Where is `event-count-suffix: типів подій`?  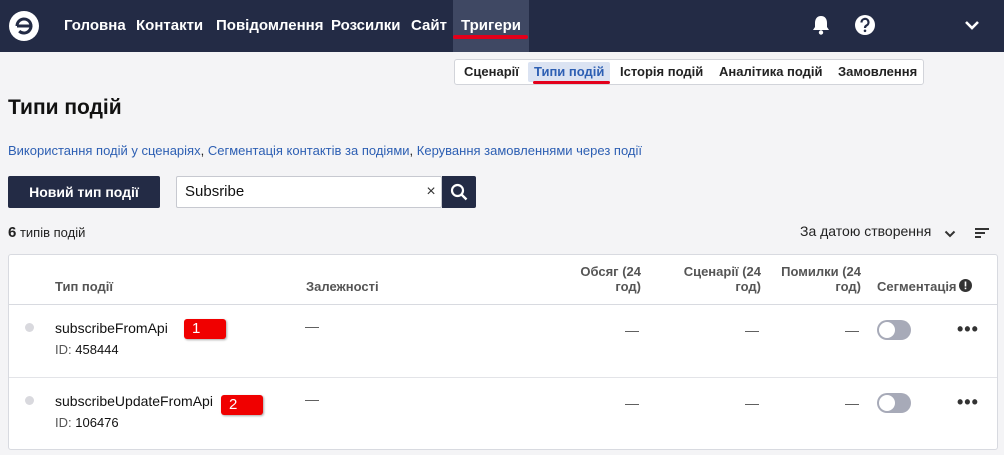
event-count-suffix: типів подій is located at coordinates (52, 232).